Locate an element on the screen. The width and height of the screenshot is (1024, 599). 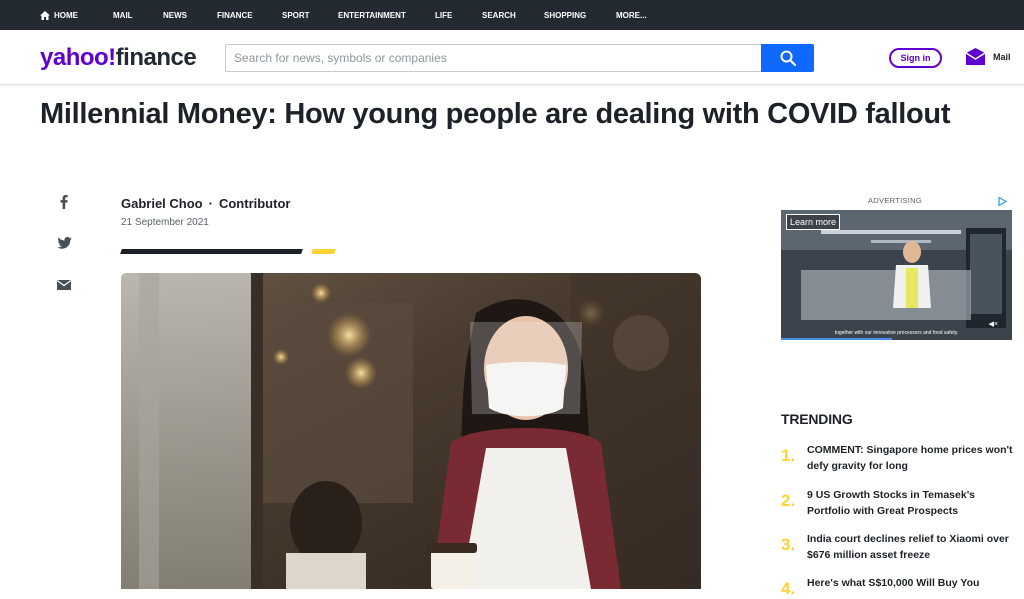
nav-life: LIFE is located at coordinates (458, 15).